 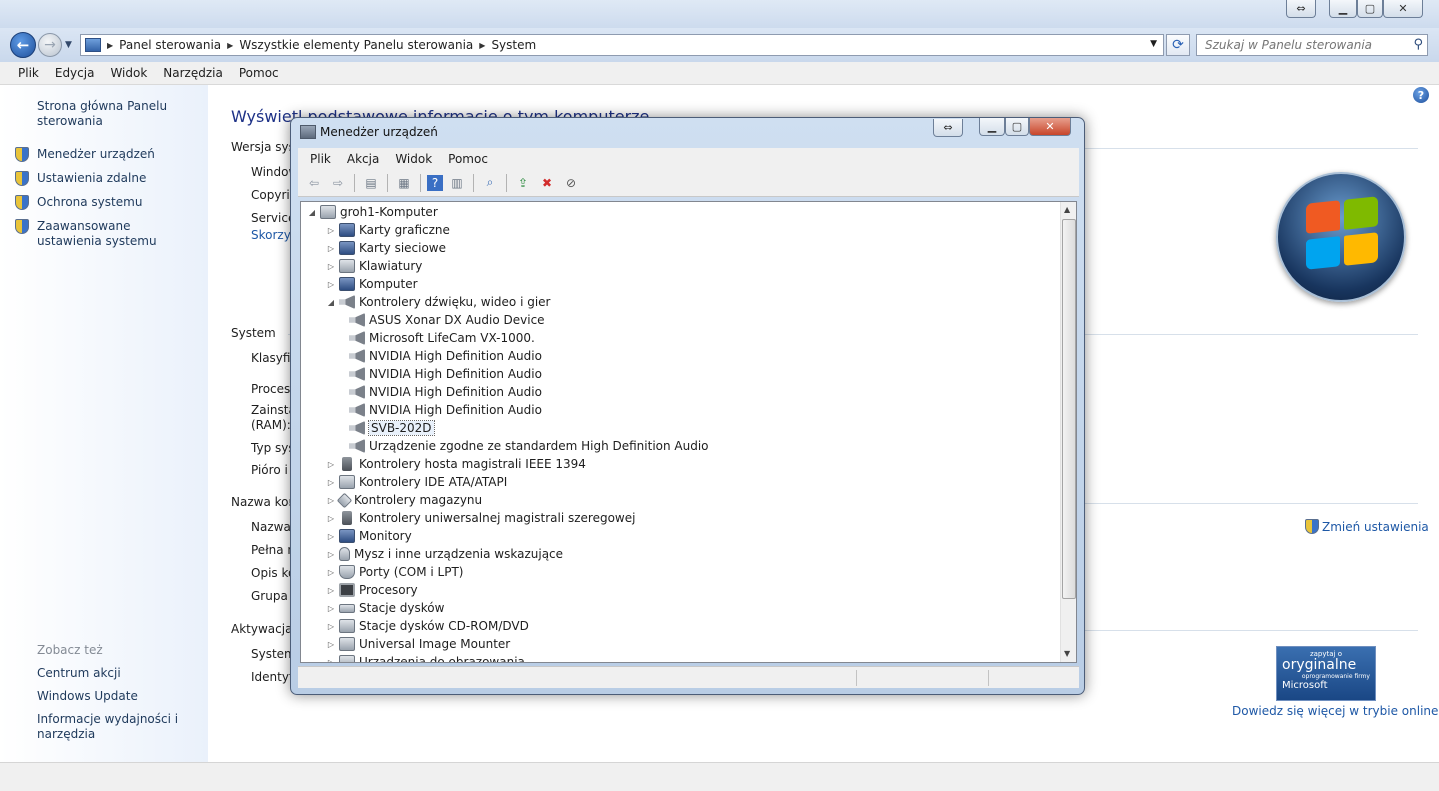 I want to click on menu-view: Widok, so click(x=128, y=73).